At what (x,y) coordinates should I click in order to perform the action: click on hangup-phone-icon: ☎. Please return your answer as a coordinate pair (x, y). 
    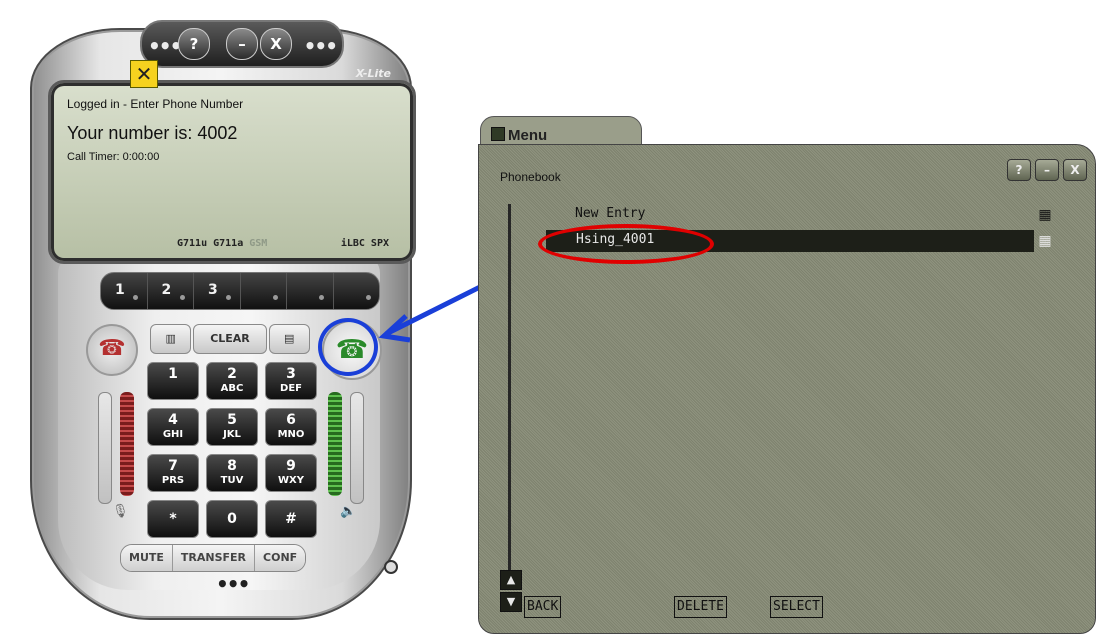
    Looking at the image, I should click on (112, 348).